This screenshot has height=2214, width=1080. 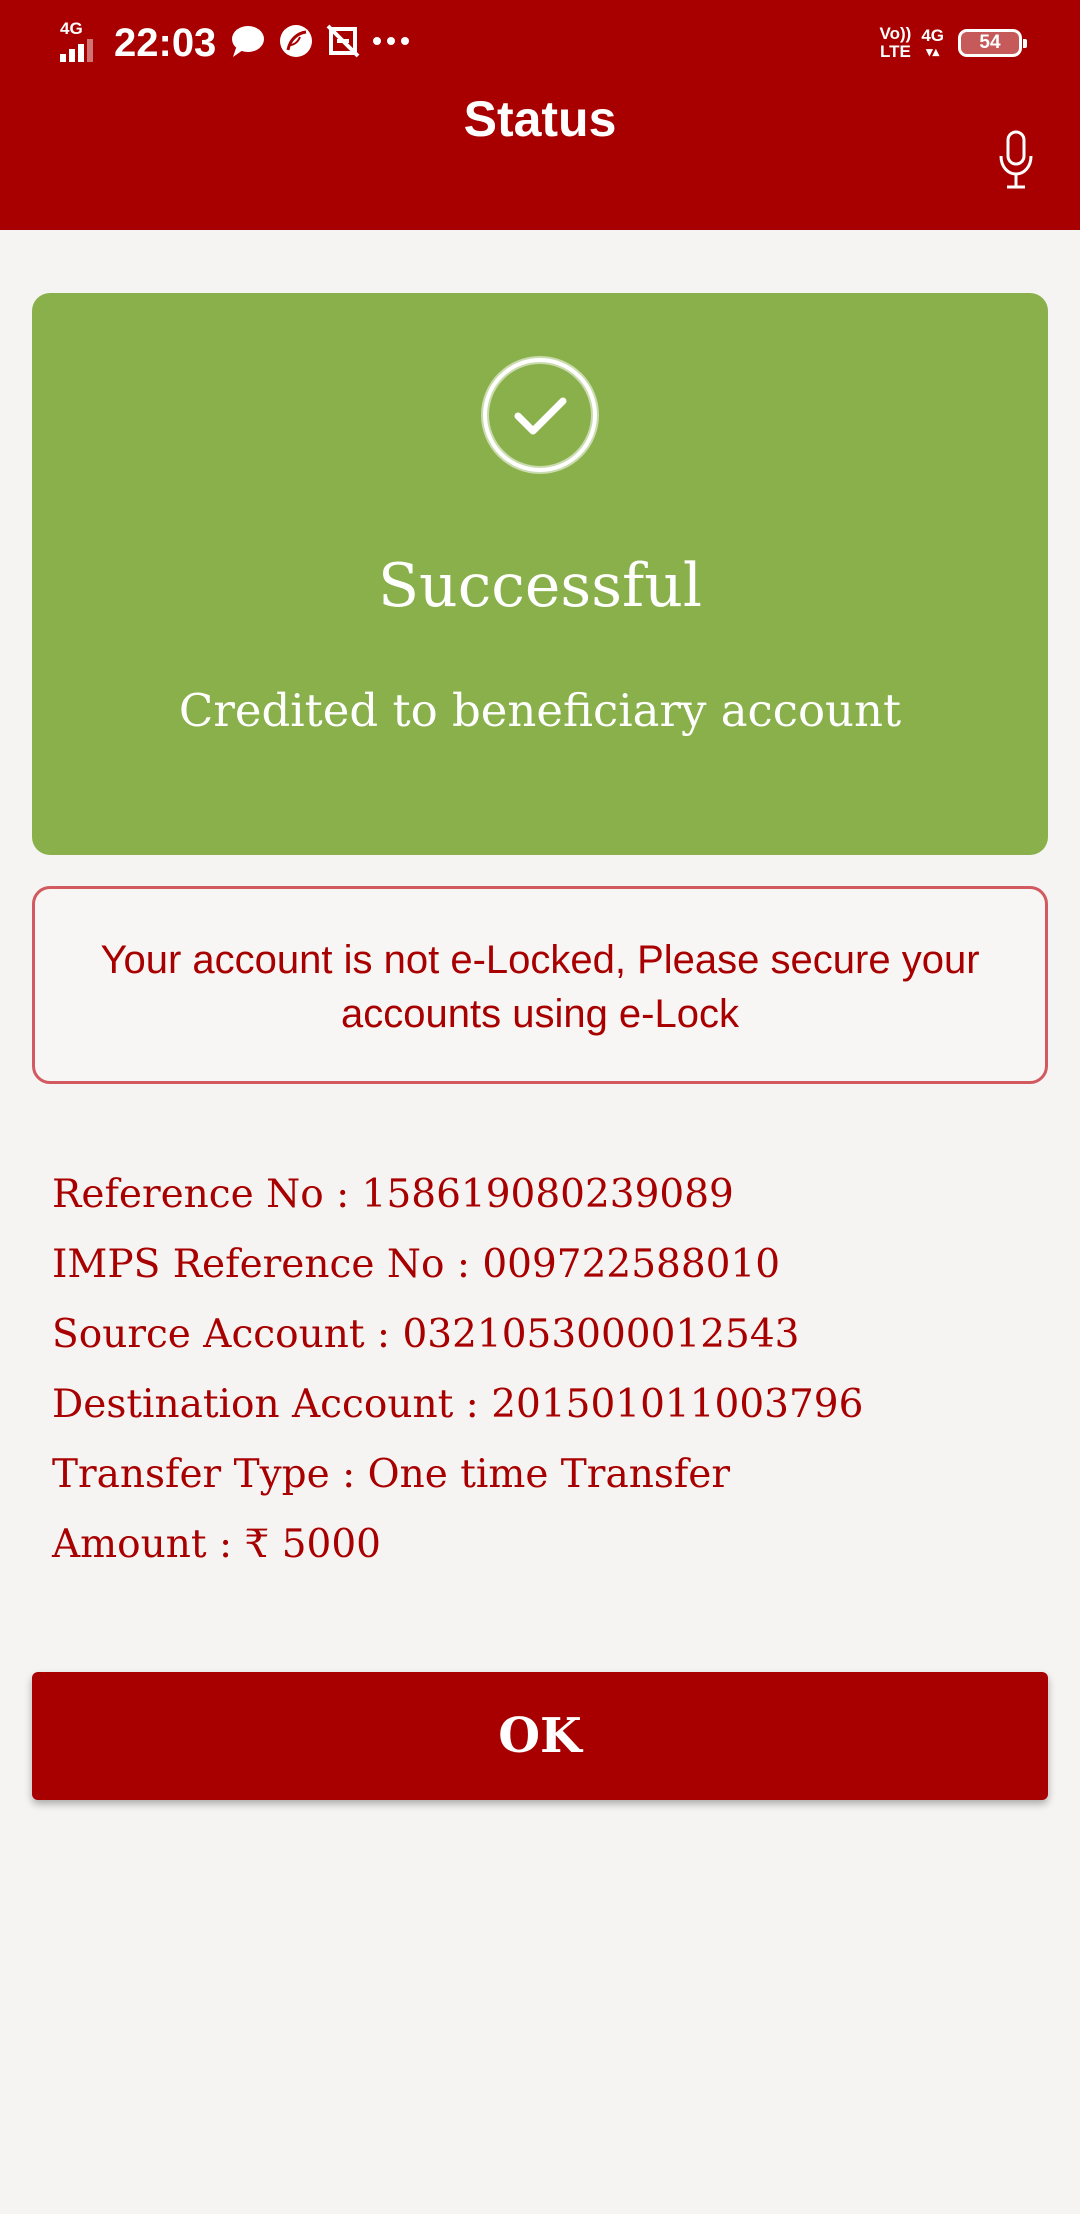 What do you see at coordinates (540, 710) in the screenshot?
I see `success-subtitle: Credited to beneficiary account` at bounding box center [540, 710].